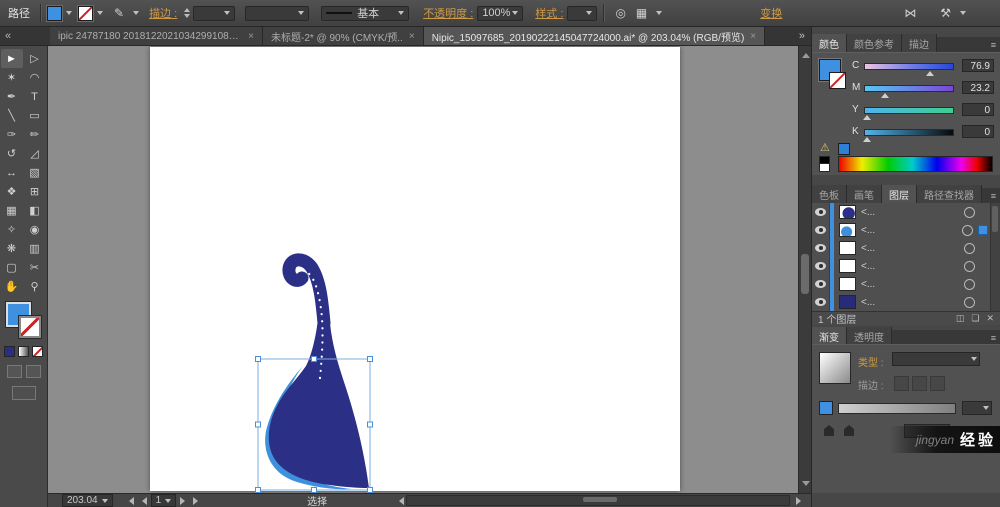 Image resolution: width=1000 pixels, height=507 pixels. What do you see at coordinates (12, 77) in the screenshot?
I see `tool-magic-wand: ✶` at bounding box center [12, 77].